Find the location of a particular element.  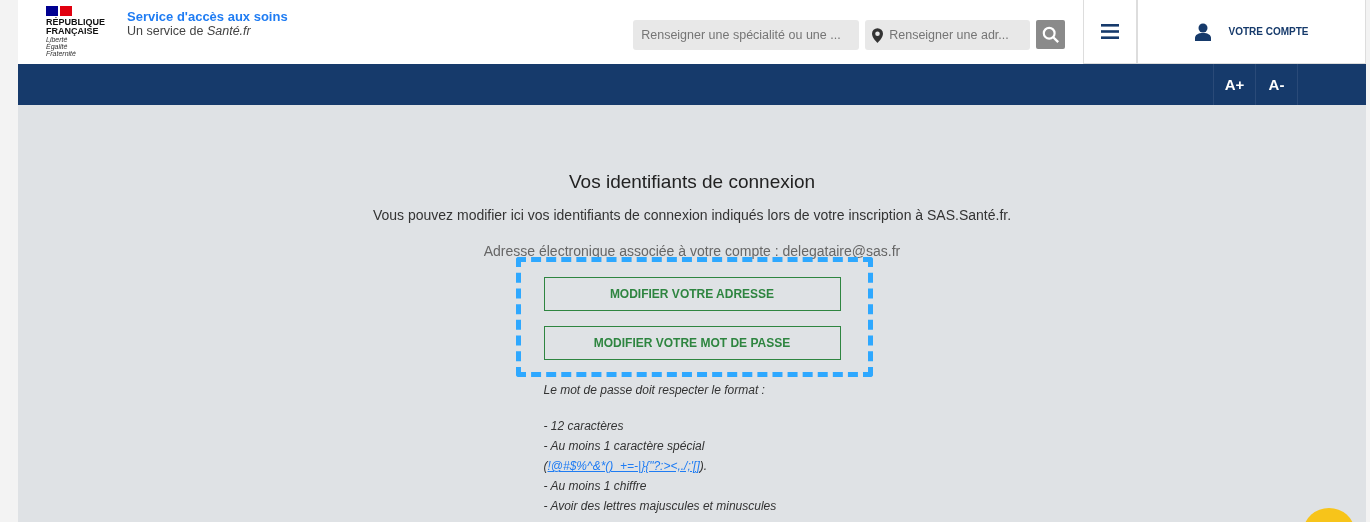

search-icon is located at coordinates (1050, 34).